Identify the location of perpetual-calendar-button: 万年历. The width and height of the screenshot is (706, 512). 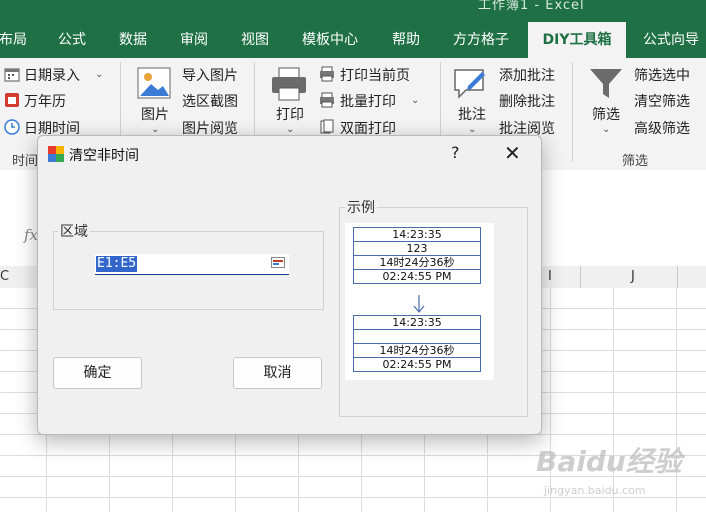
(45, 101).